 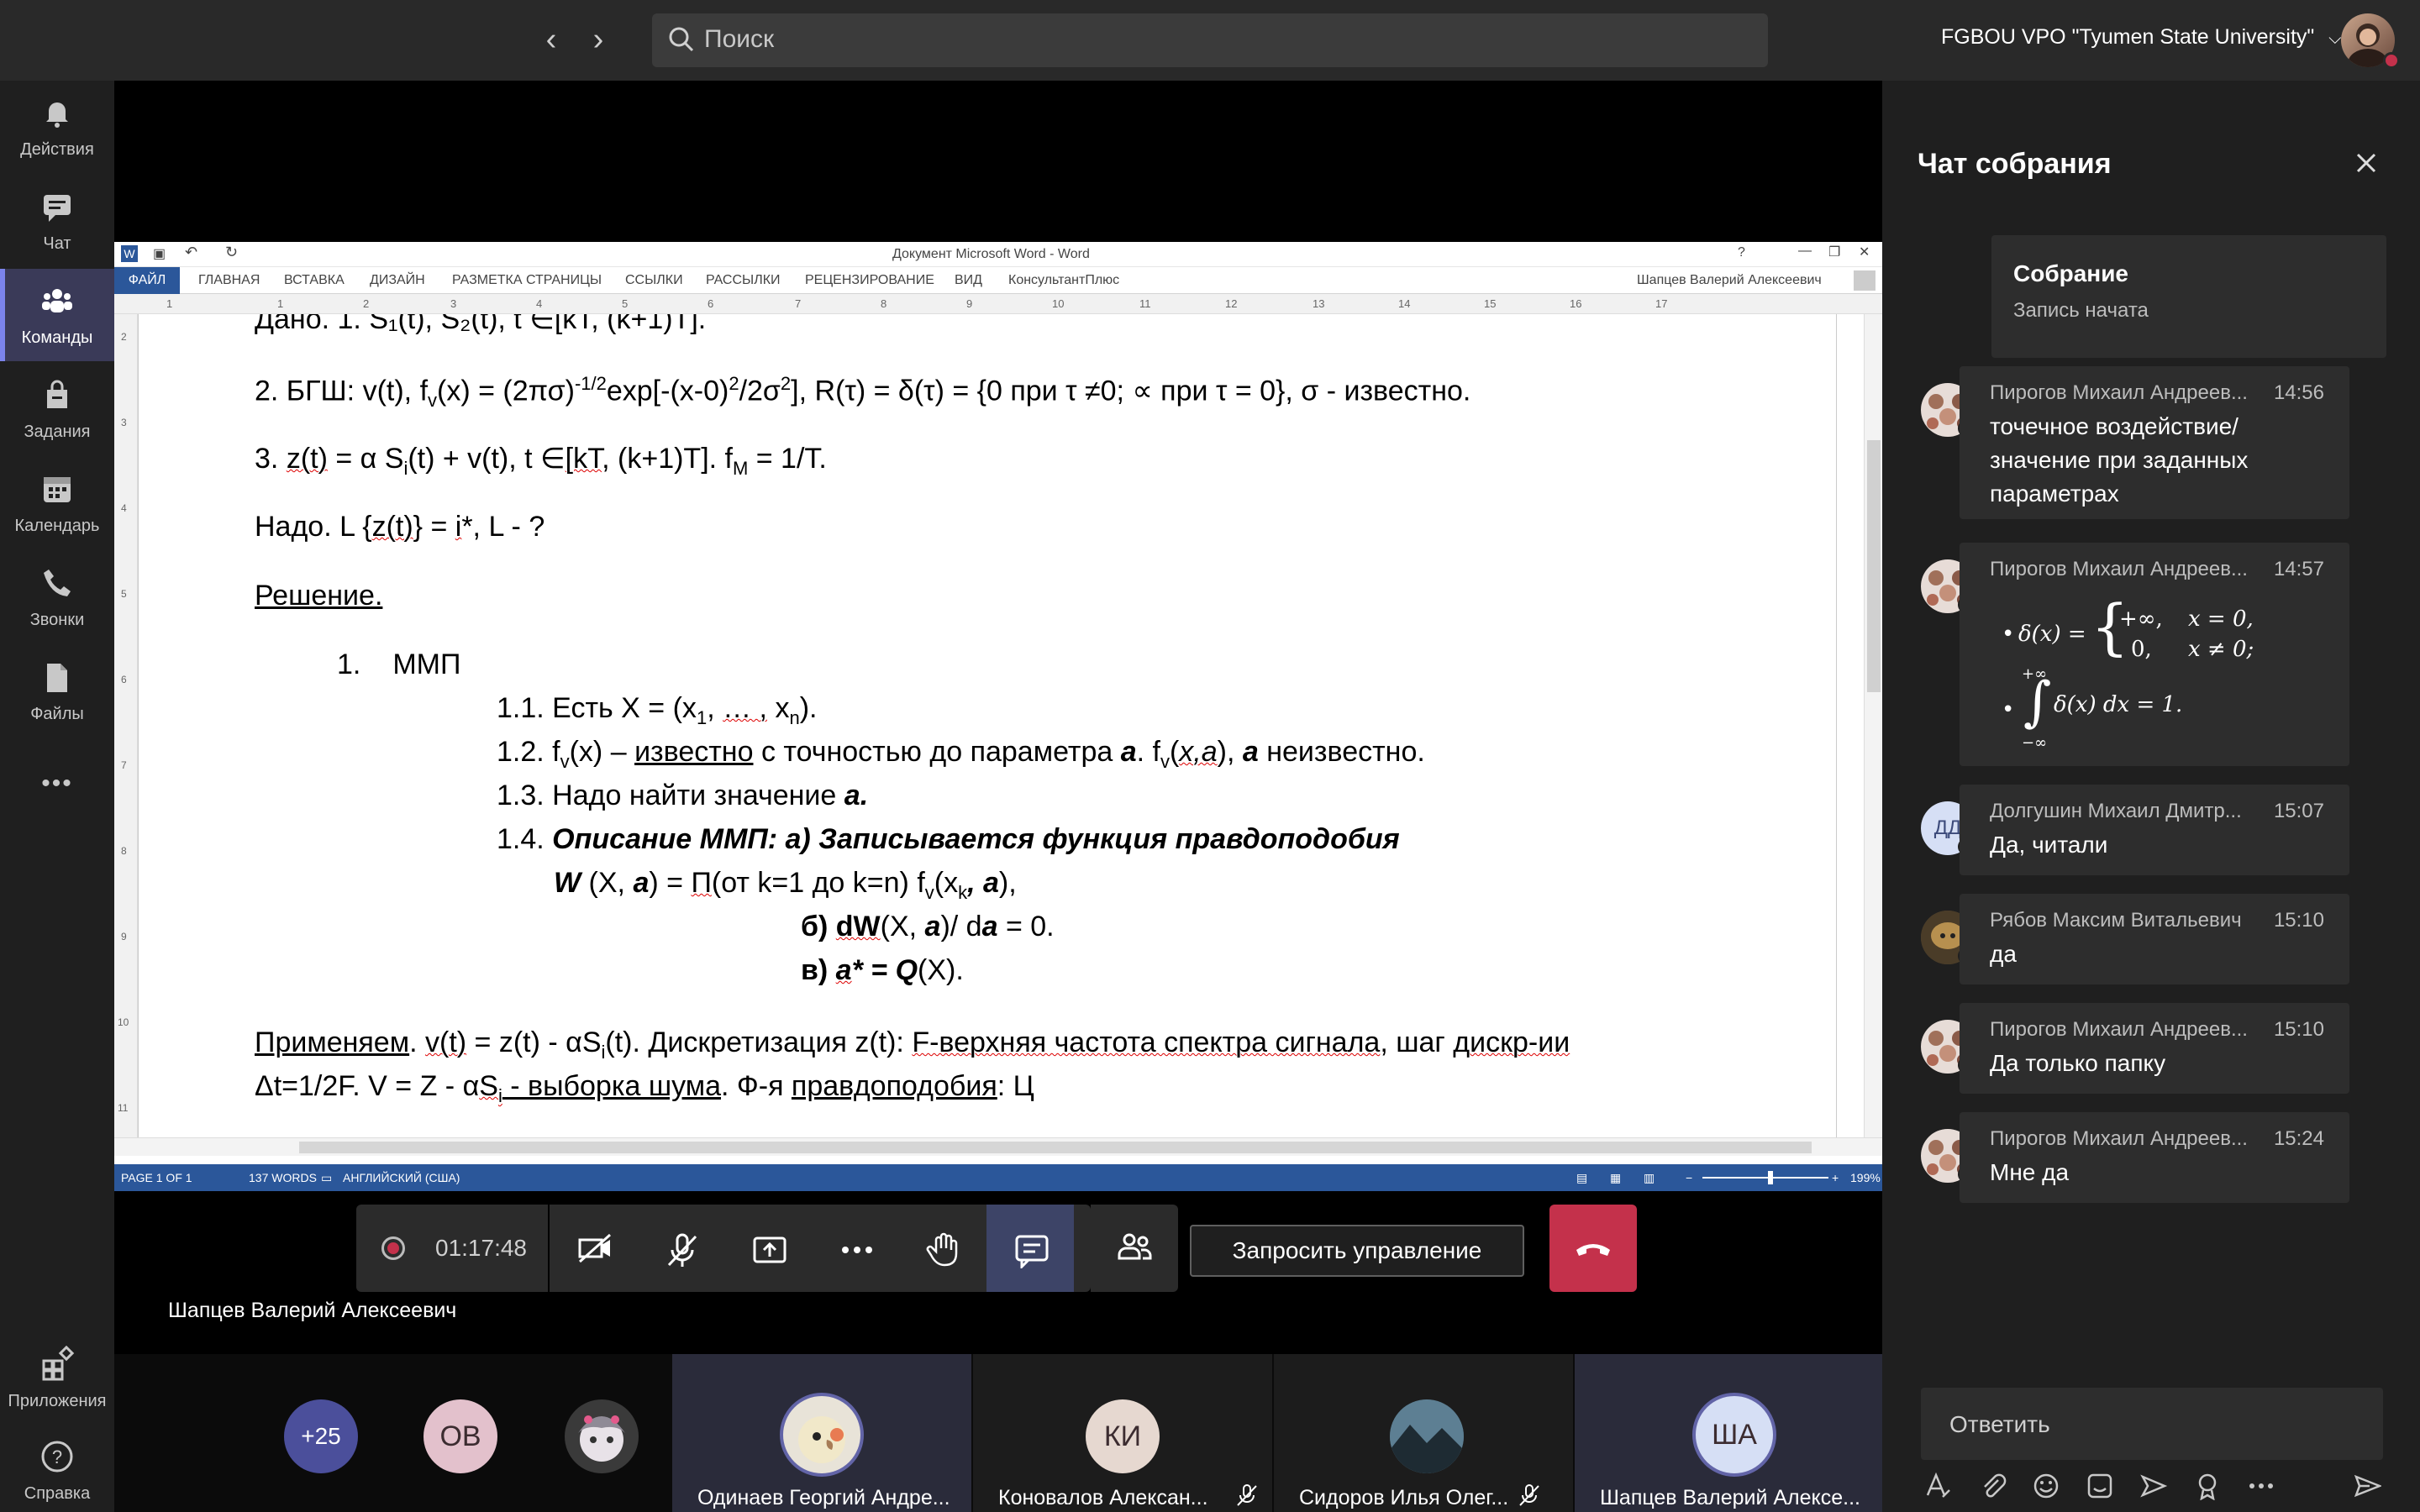 What do you see at coordinates (2208, 1486) in the screenshot?
I see `praise-icon` at bounding box center [2208, 1486].